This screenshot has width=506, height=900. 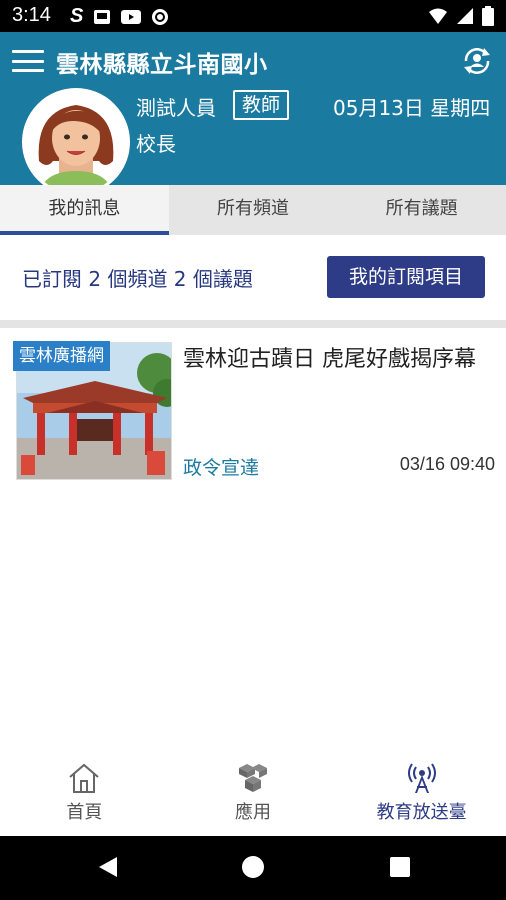 I want to click on switch-account-icon, so click(x=477, y=61).